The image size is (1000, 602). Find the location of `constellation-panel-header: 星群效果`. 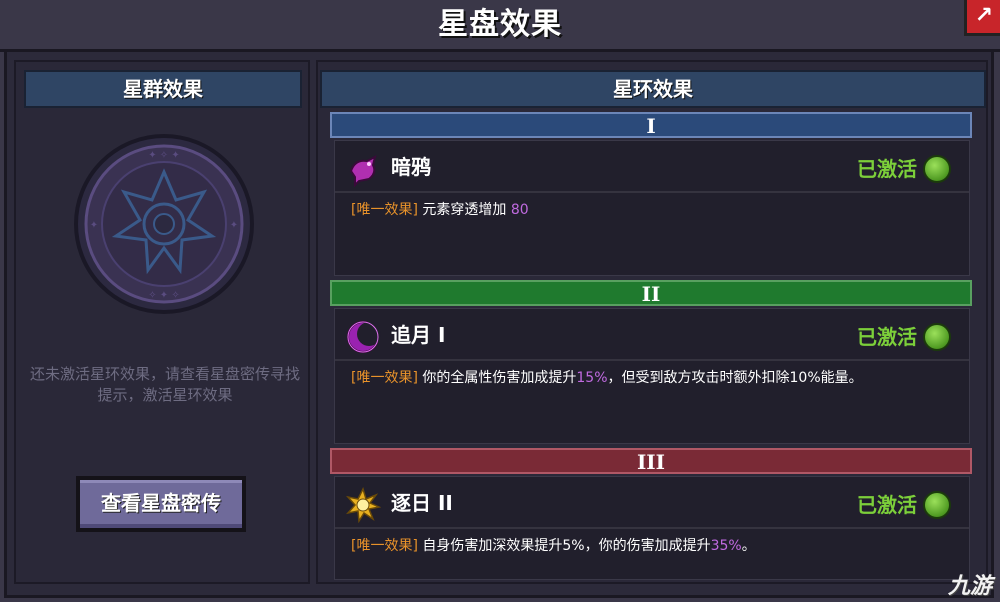

constellation-panel-header: 星群效果 is located at coordinates (163, 89).